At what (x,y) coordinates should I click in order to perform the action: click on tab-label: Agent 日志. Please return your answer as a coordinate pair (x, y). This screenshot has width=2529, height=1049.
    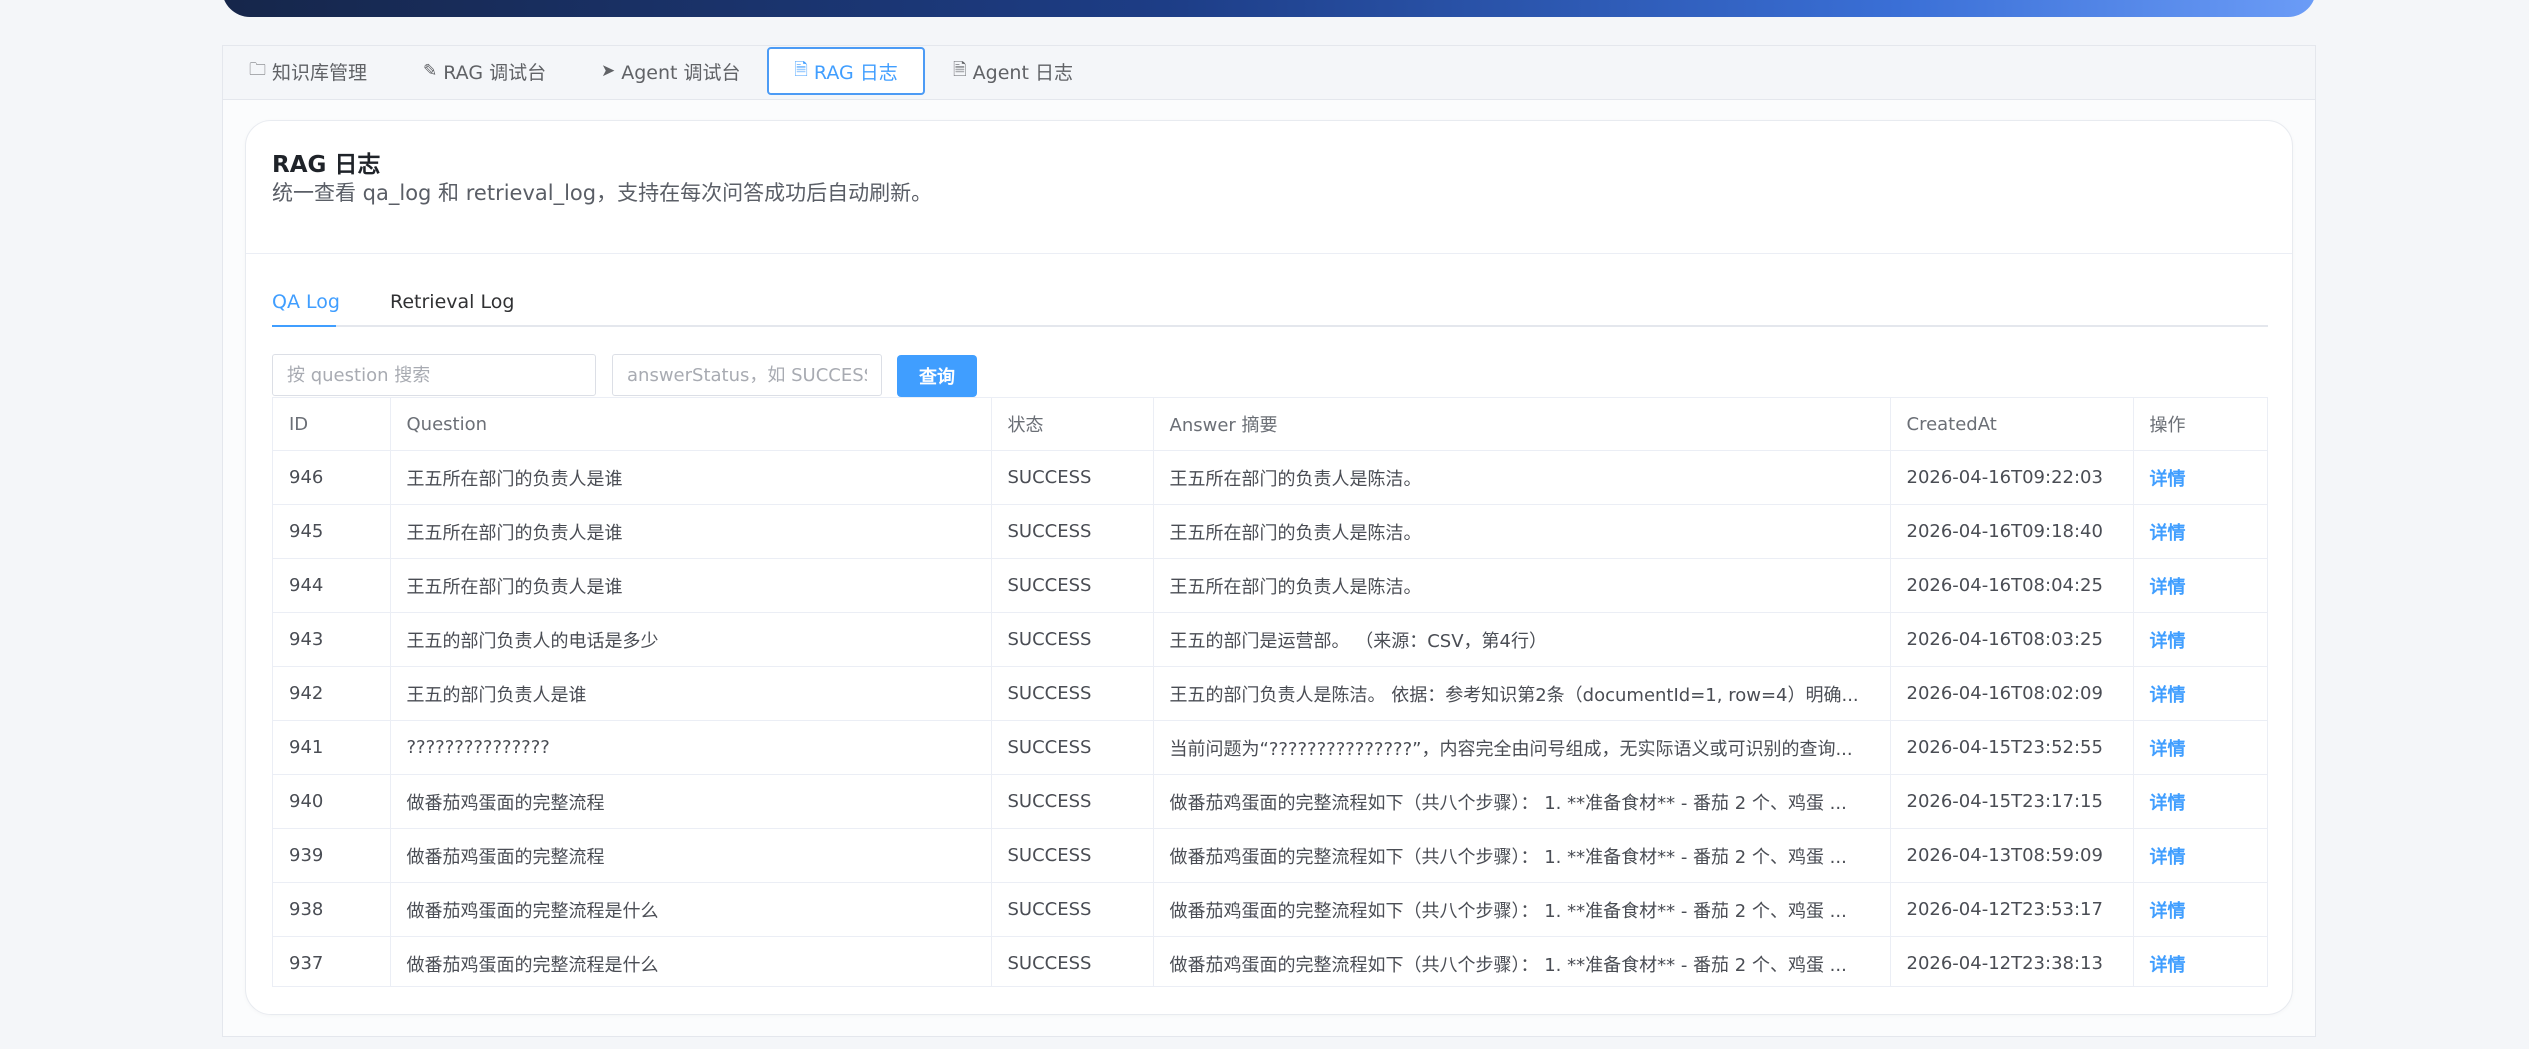
    Looking at the image, I should click on (1022, 72).